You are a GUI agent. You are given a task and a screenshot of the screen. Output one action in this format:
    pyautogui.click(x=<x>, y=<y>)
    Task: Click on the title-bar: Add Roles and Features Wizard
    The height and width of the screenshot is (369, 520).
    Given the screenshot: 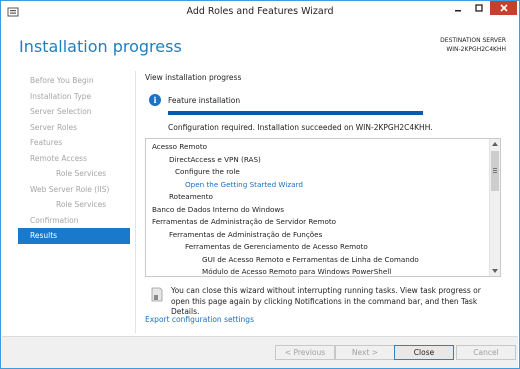 What is the action you would take?
    pyautogui.click(x=260, y=12)
    